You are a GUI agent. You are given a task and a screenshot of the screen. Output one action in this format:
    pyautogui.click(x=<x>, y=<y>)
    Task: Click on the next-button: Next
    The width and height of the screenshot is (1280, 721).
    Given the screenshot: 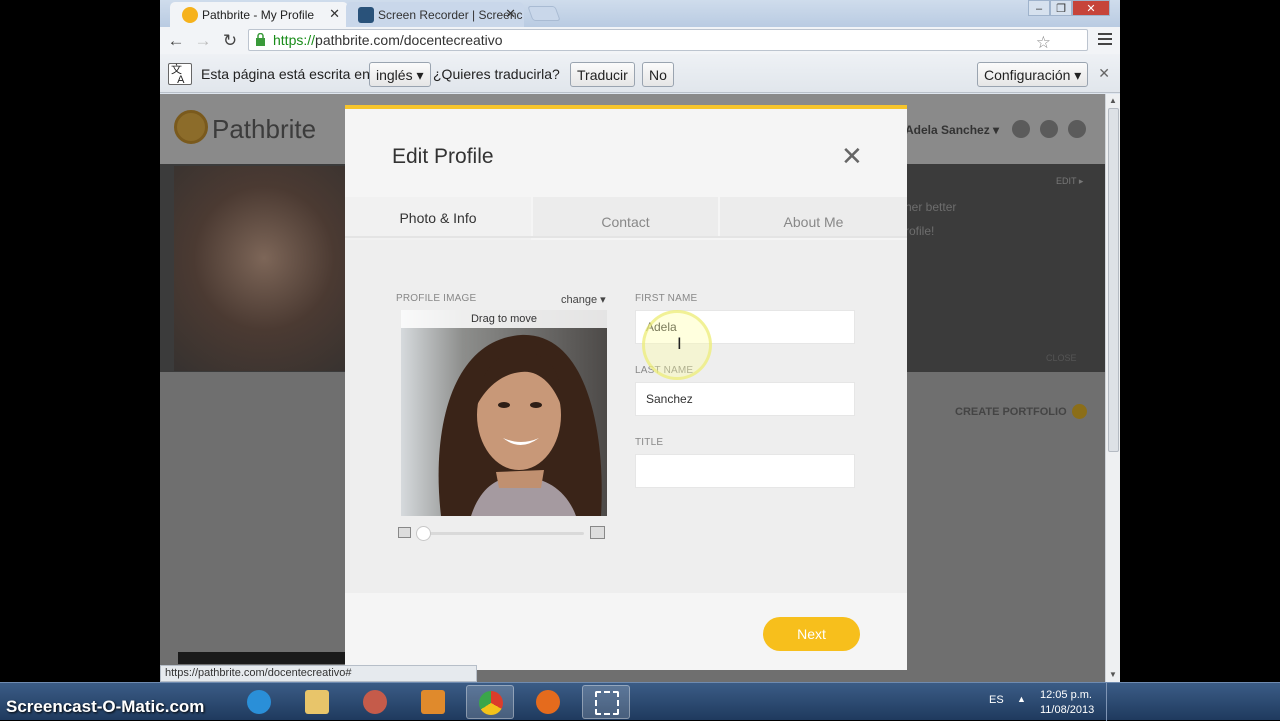 What is the action you would take?
    pyautogui.click(x=811, y=634)
    